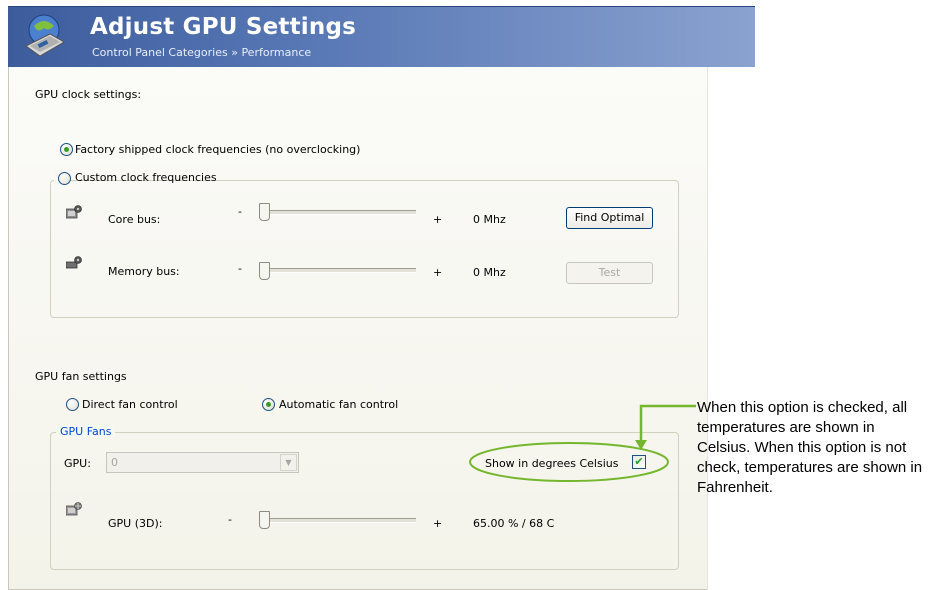 Image resolution: width=929 pixels, height=590 pixels. What do you see at coordinates (134, 219) in the screenshot?
I see `core-bus-label: Core bus:` at bounding box center [134, 219].